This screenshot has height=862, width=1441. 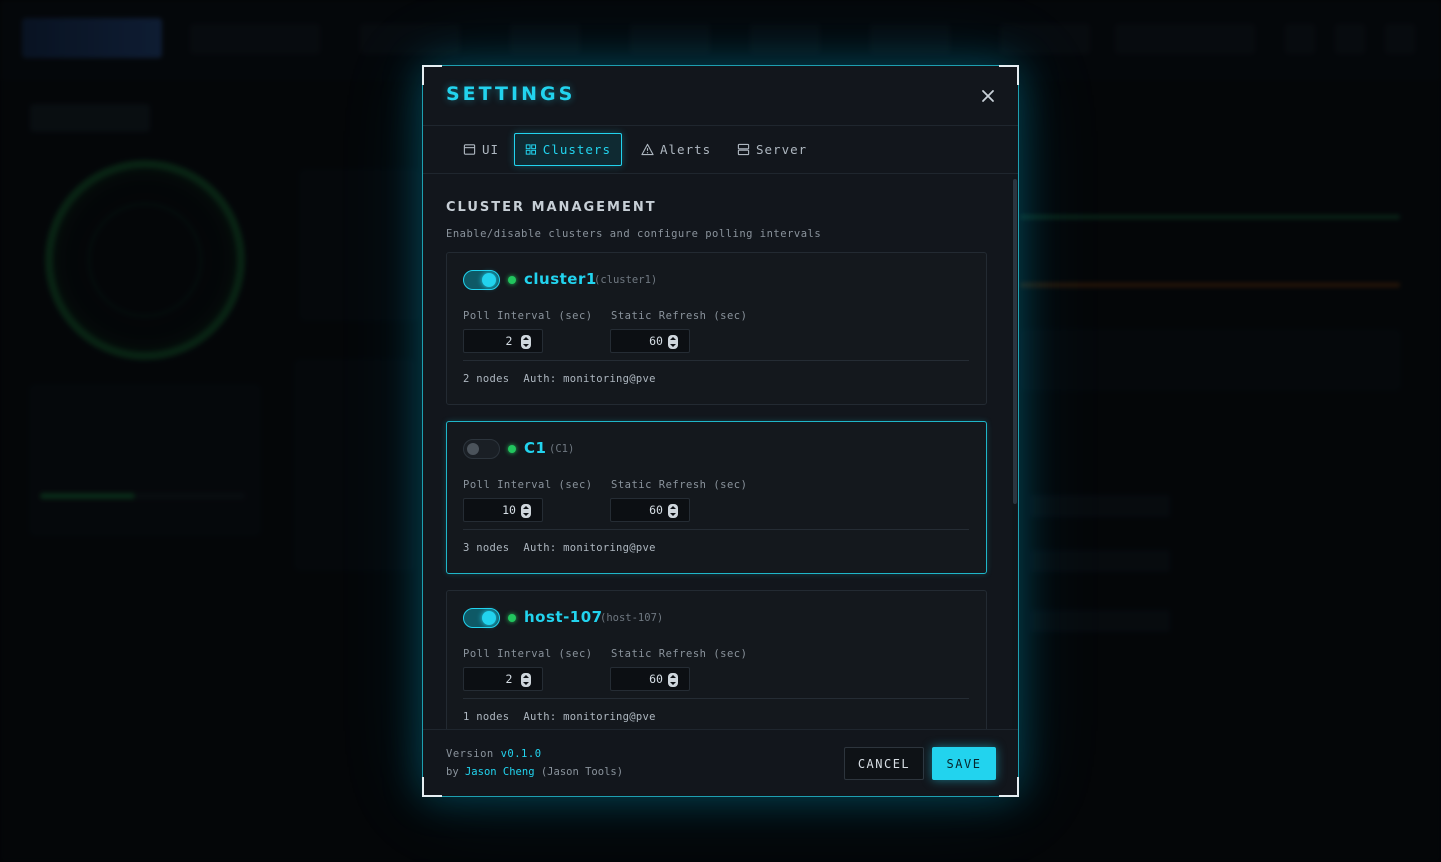 I want to click on tab-alerts: Alerts, so click(x=676, y=149).